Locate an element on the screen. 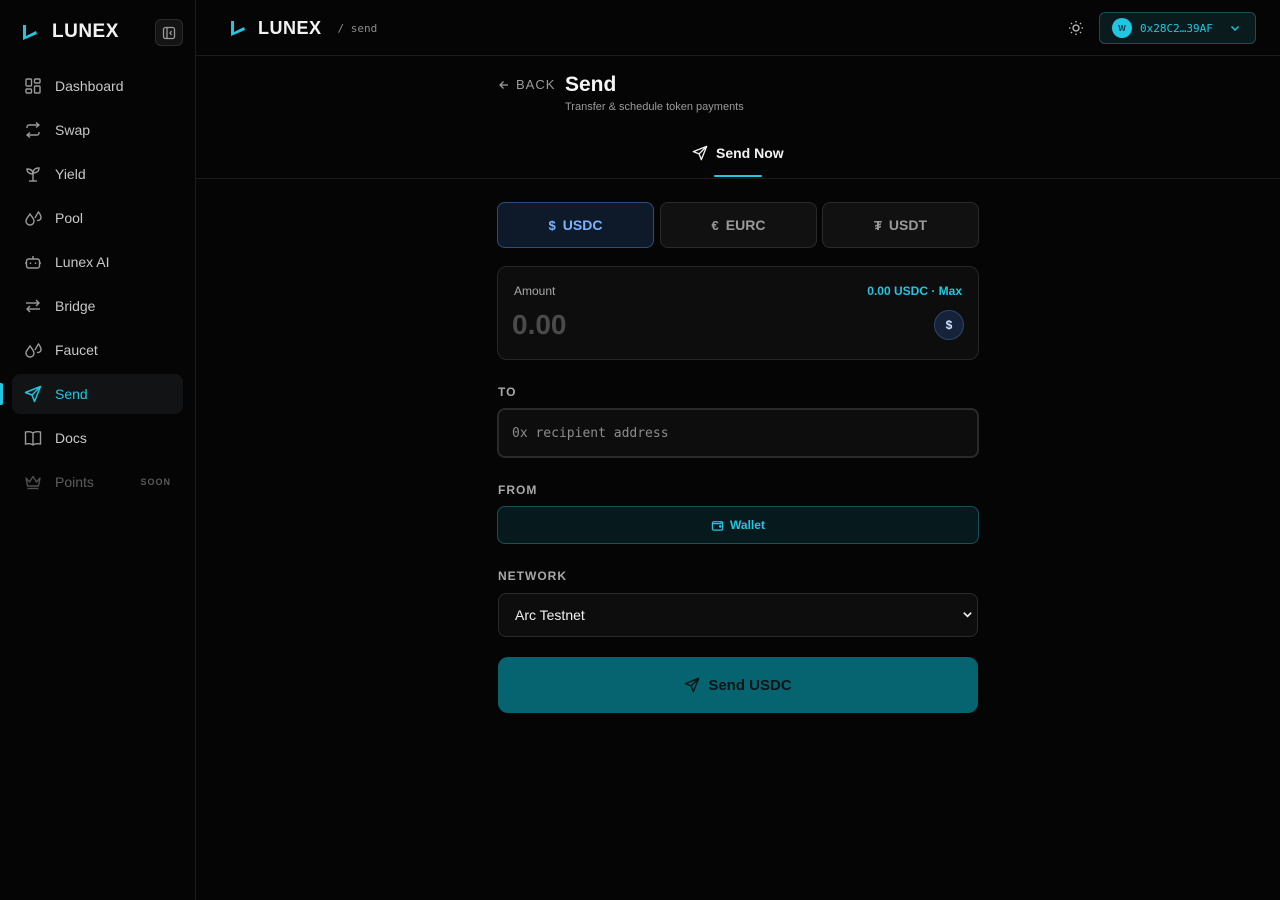  bridge-icon is located at coordinates (33, 306).